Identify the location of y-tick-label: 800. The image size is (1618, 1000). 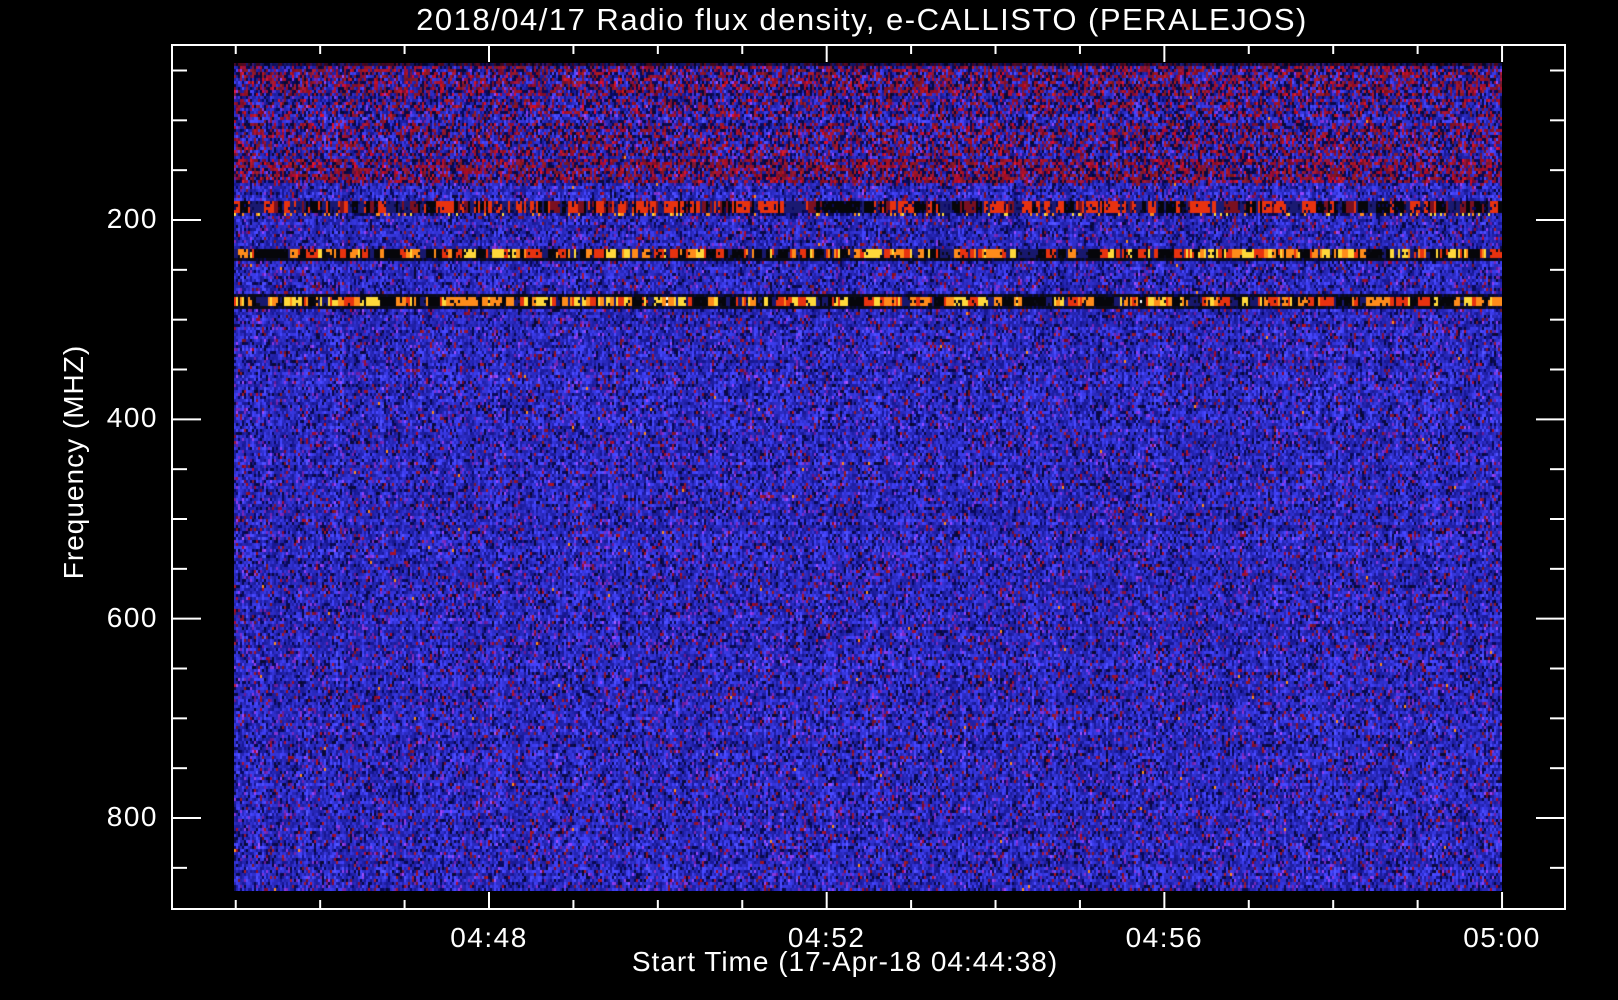
(132, 817).